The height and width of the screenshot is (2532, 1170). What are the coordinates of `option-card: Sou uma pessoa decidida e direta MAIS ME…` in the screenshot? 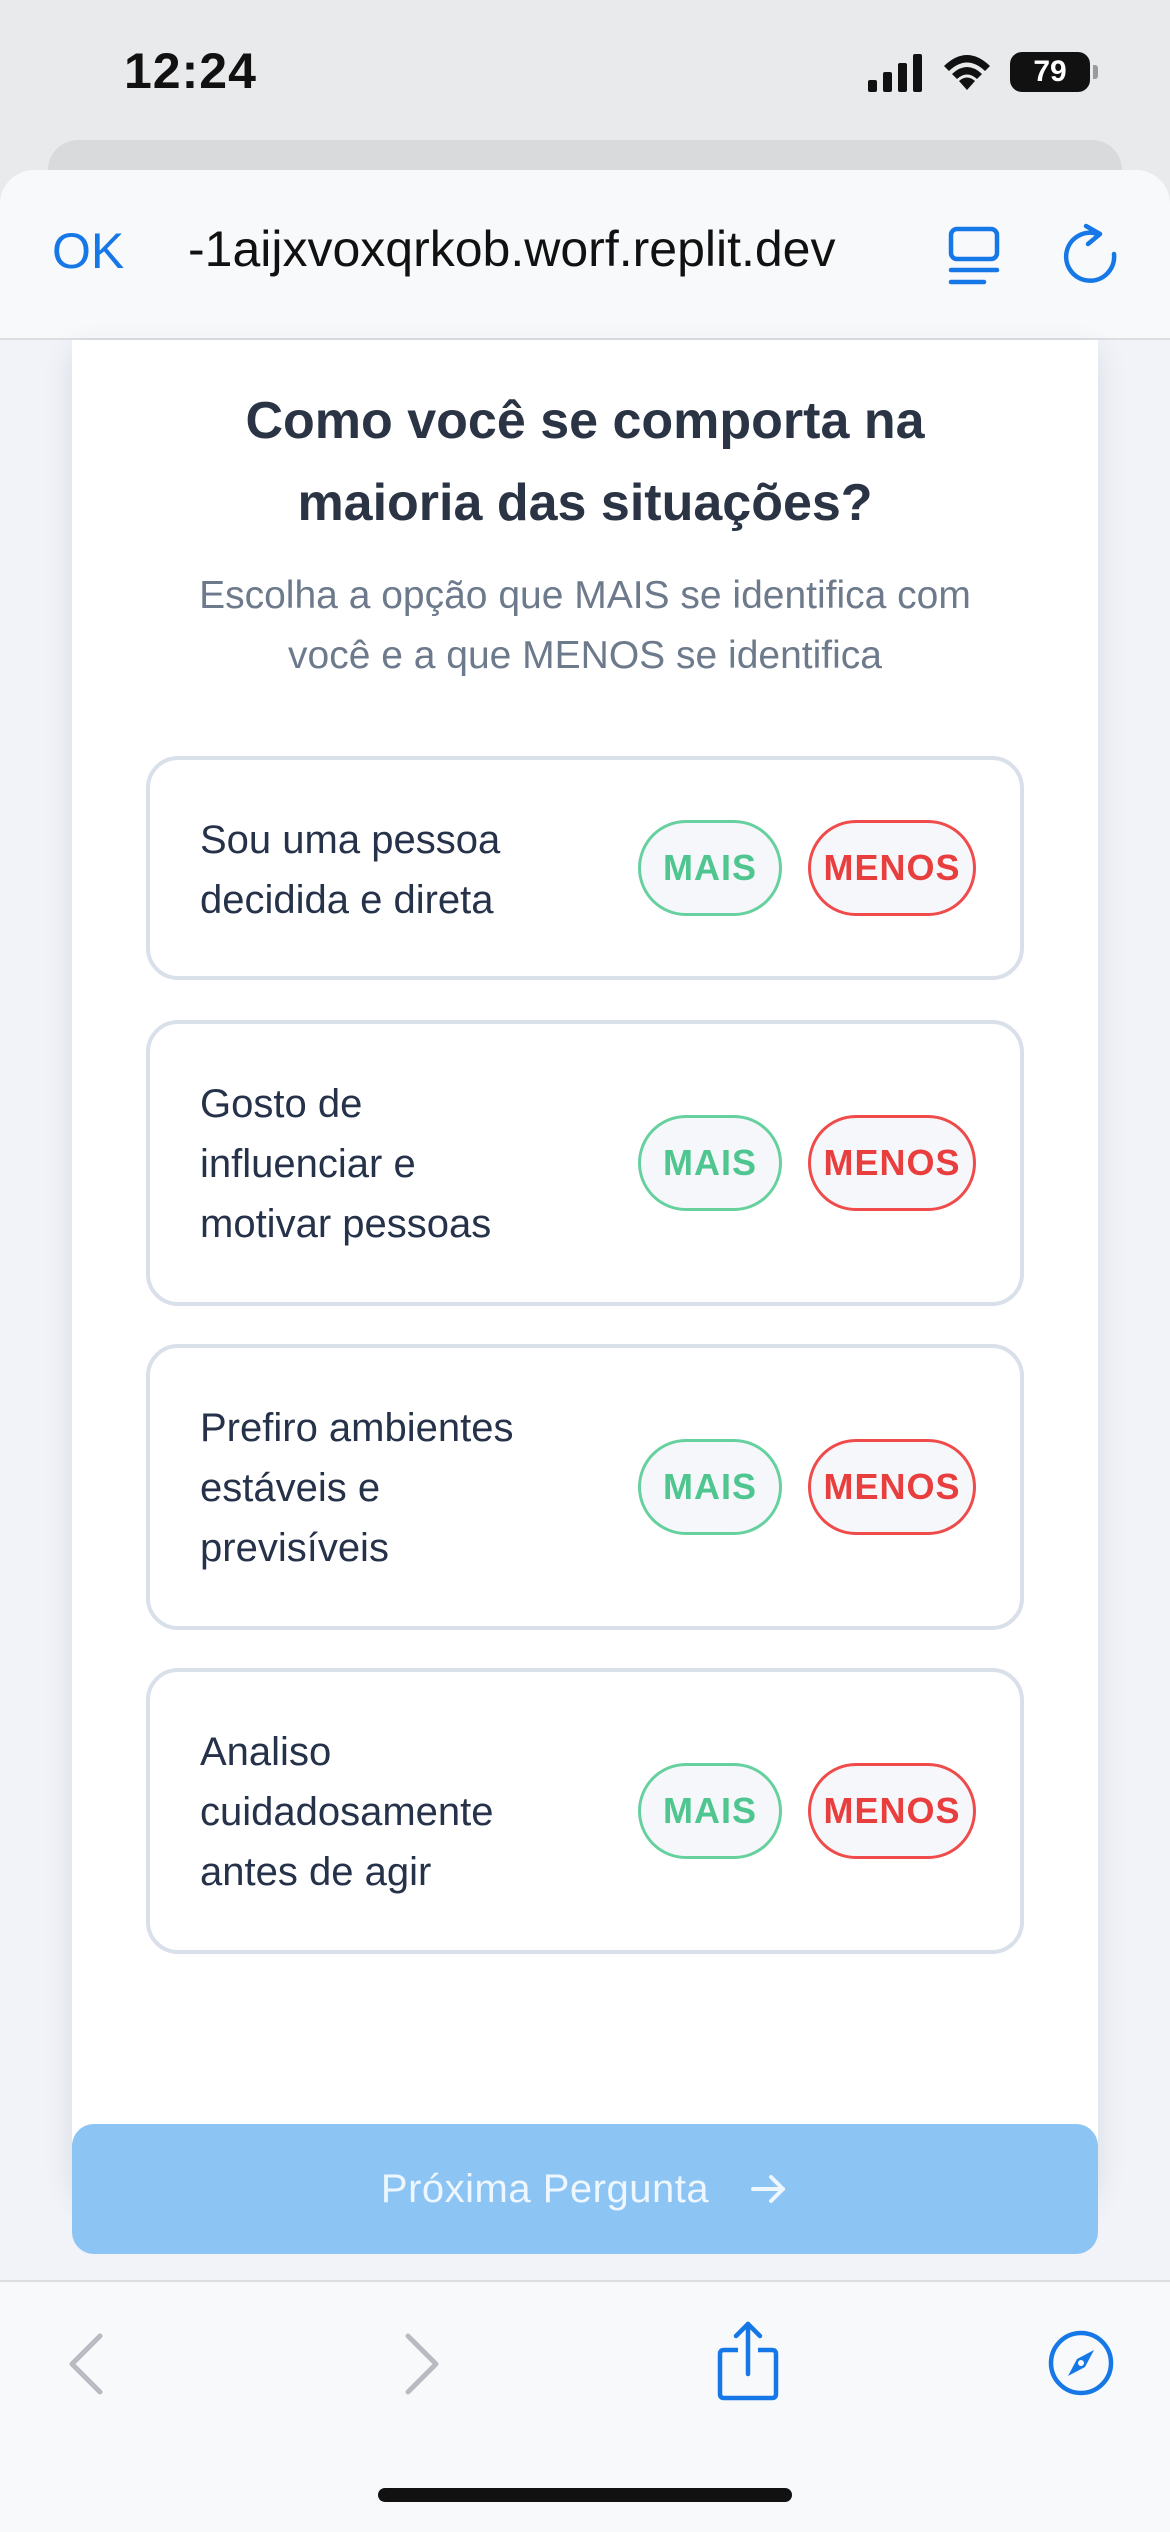 It's located at (585, 868).